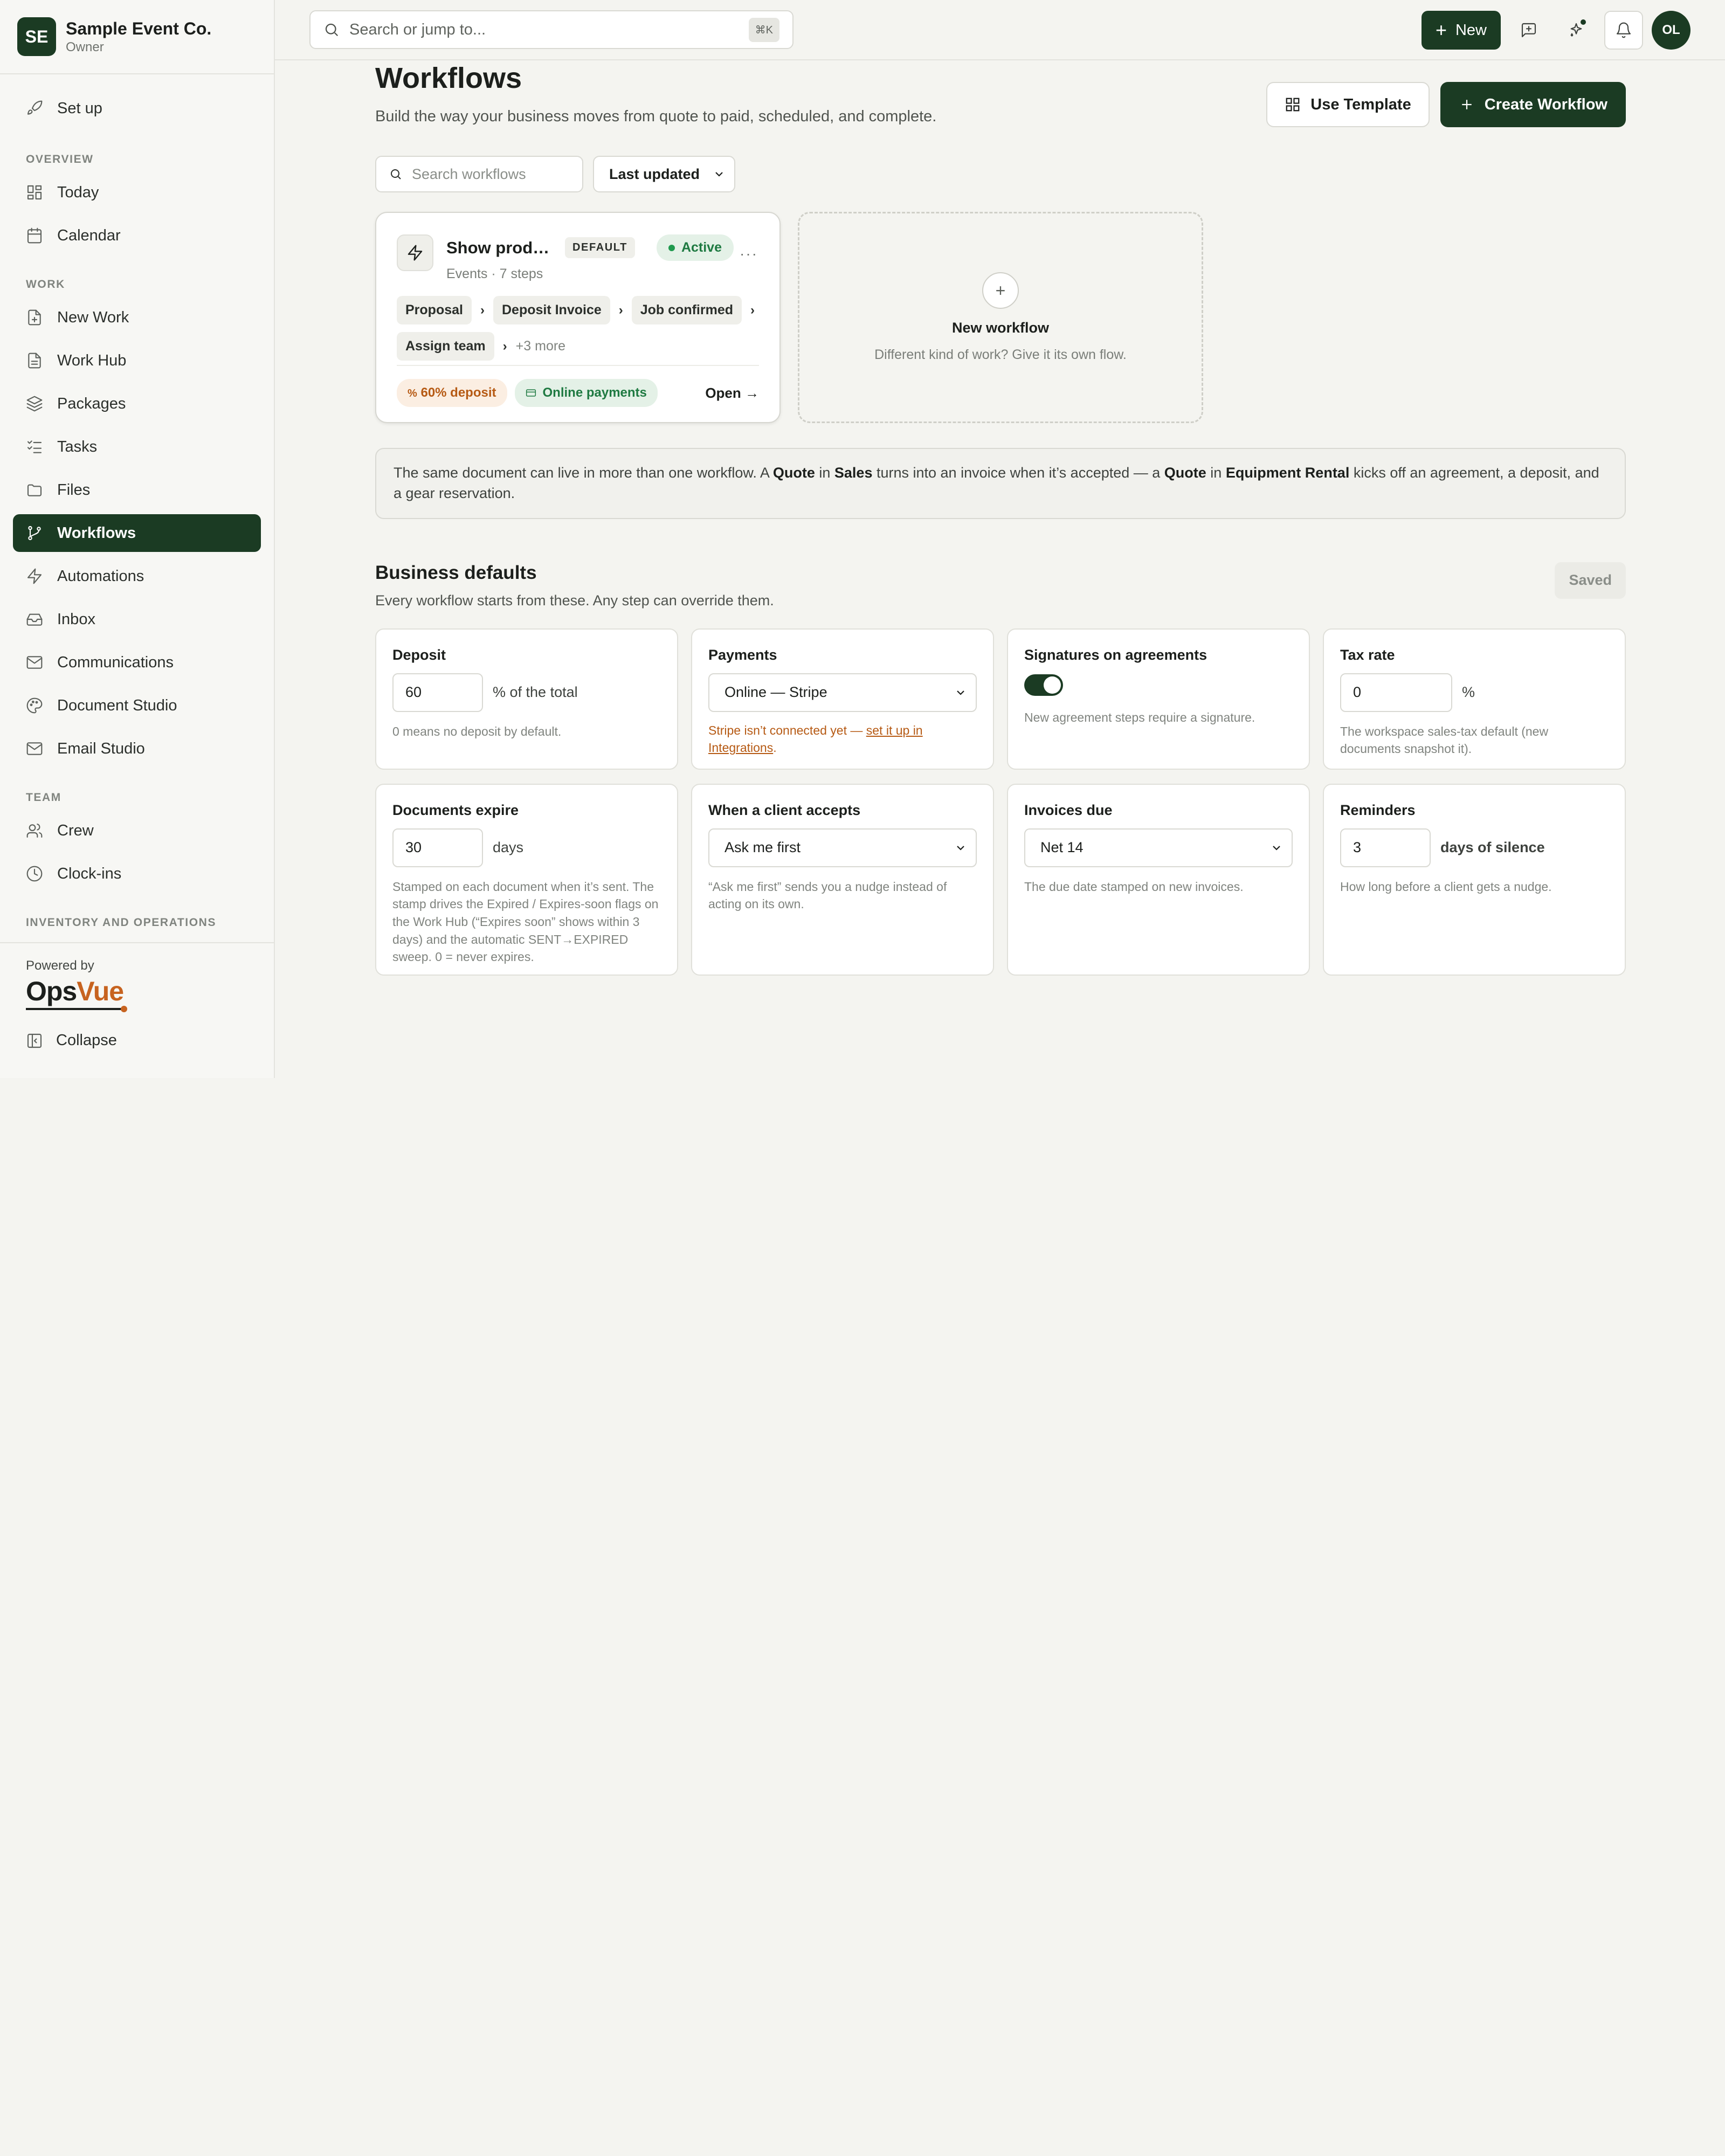 This screenshot has width=1725, height=2156. Describe the element at coordinates (137, 108) in the screenshot. I see `sidebar-item-setup: Set up` at that location.